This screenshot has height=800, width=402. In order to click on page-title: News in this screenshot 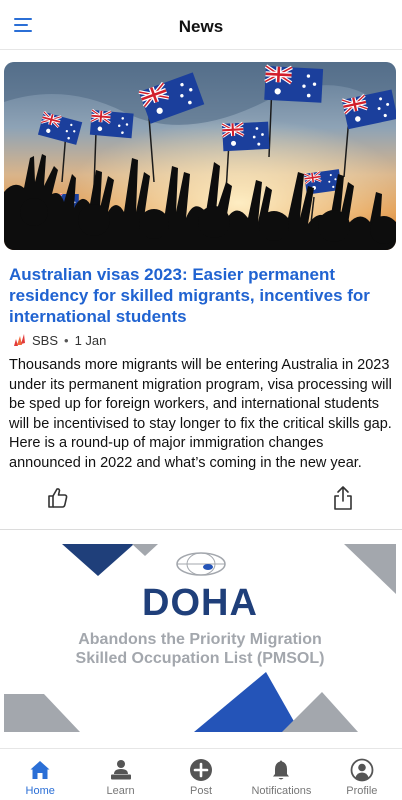, I will do `click(201, 26)`.